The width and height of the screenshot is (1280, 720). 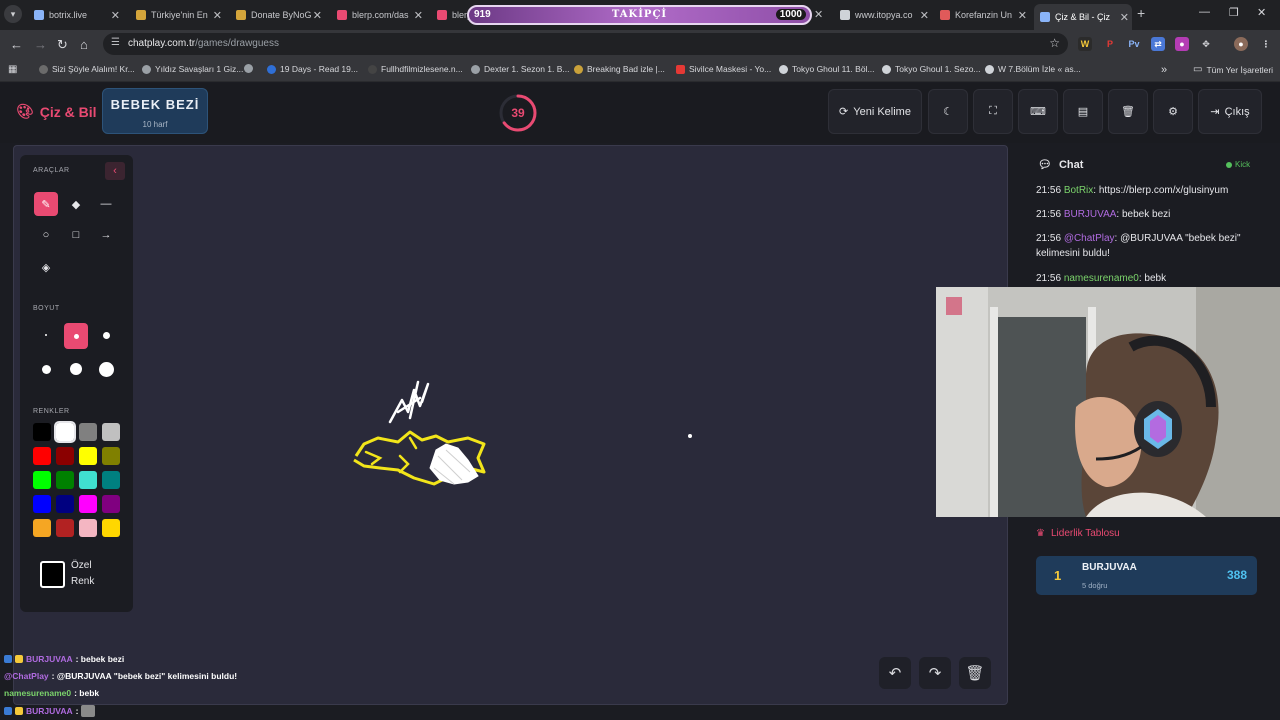 I want to click on chat-user: @ChatPlay, so click(x=1089, y=238).